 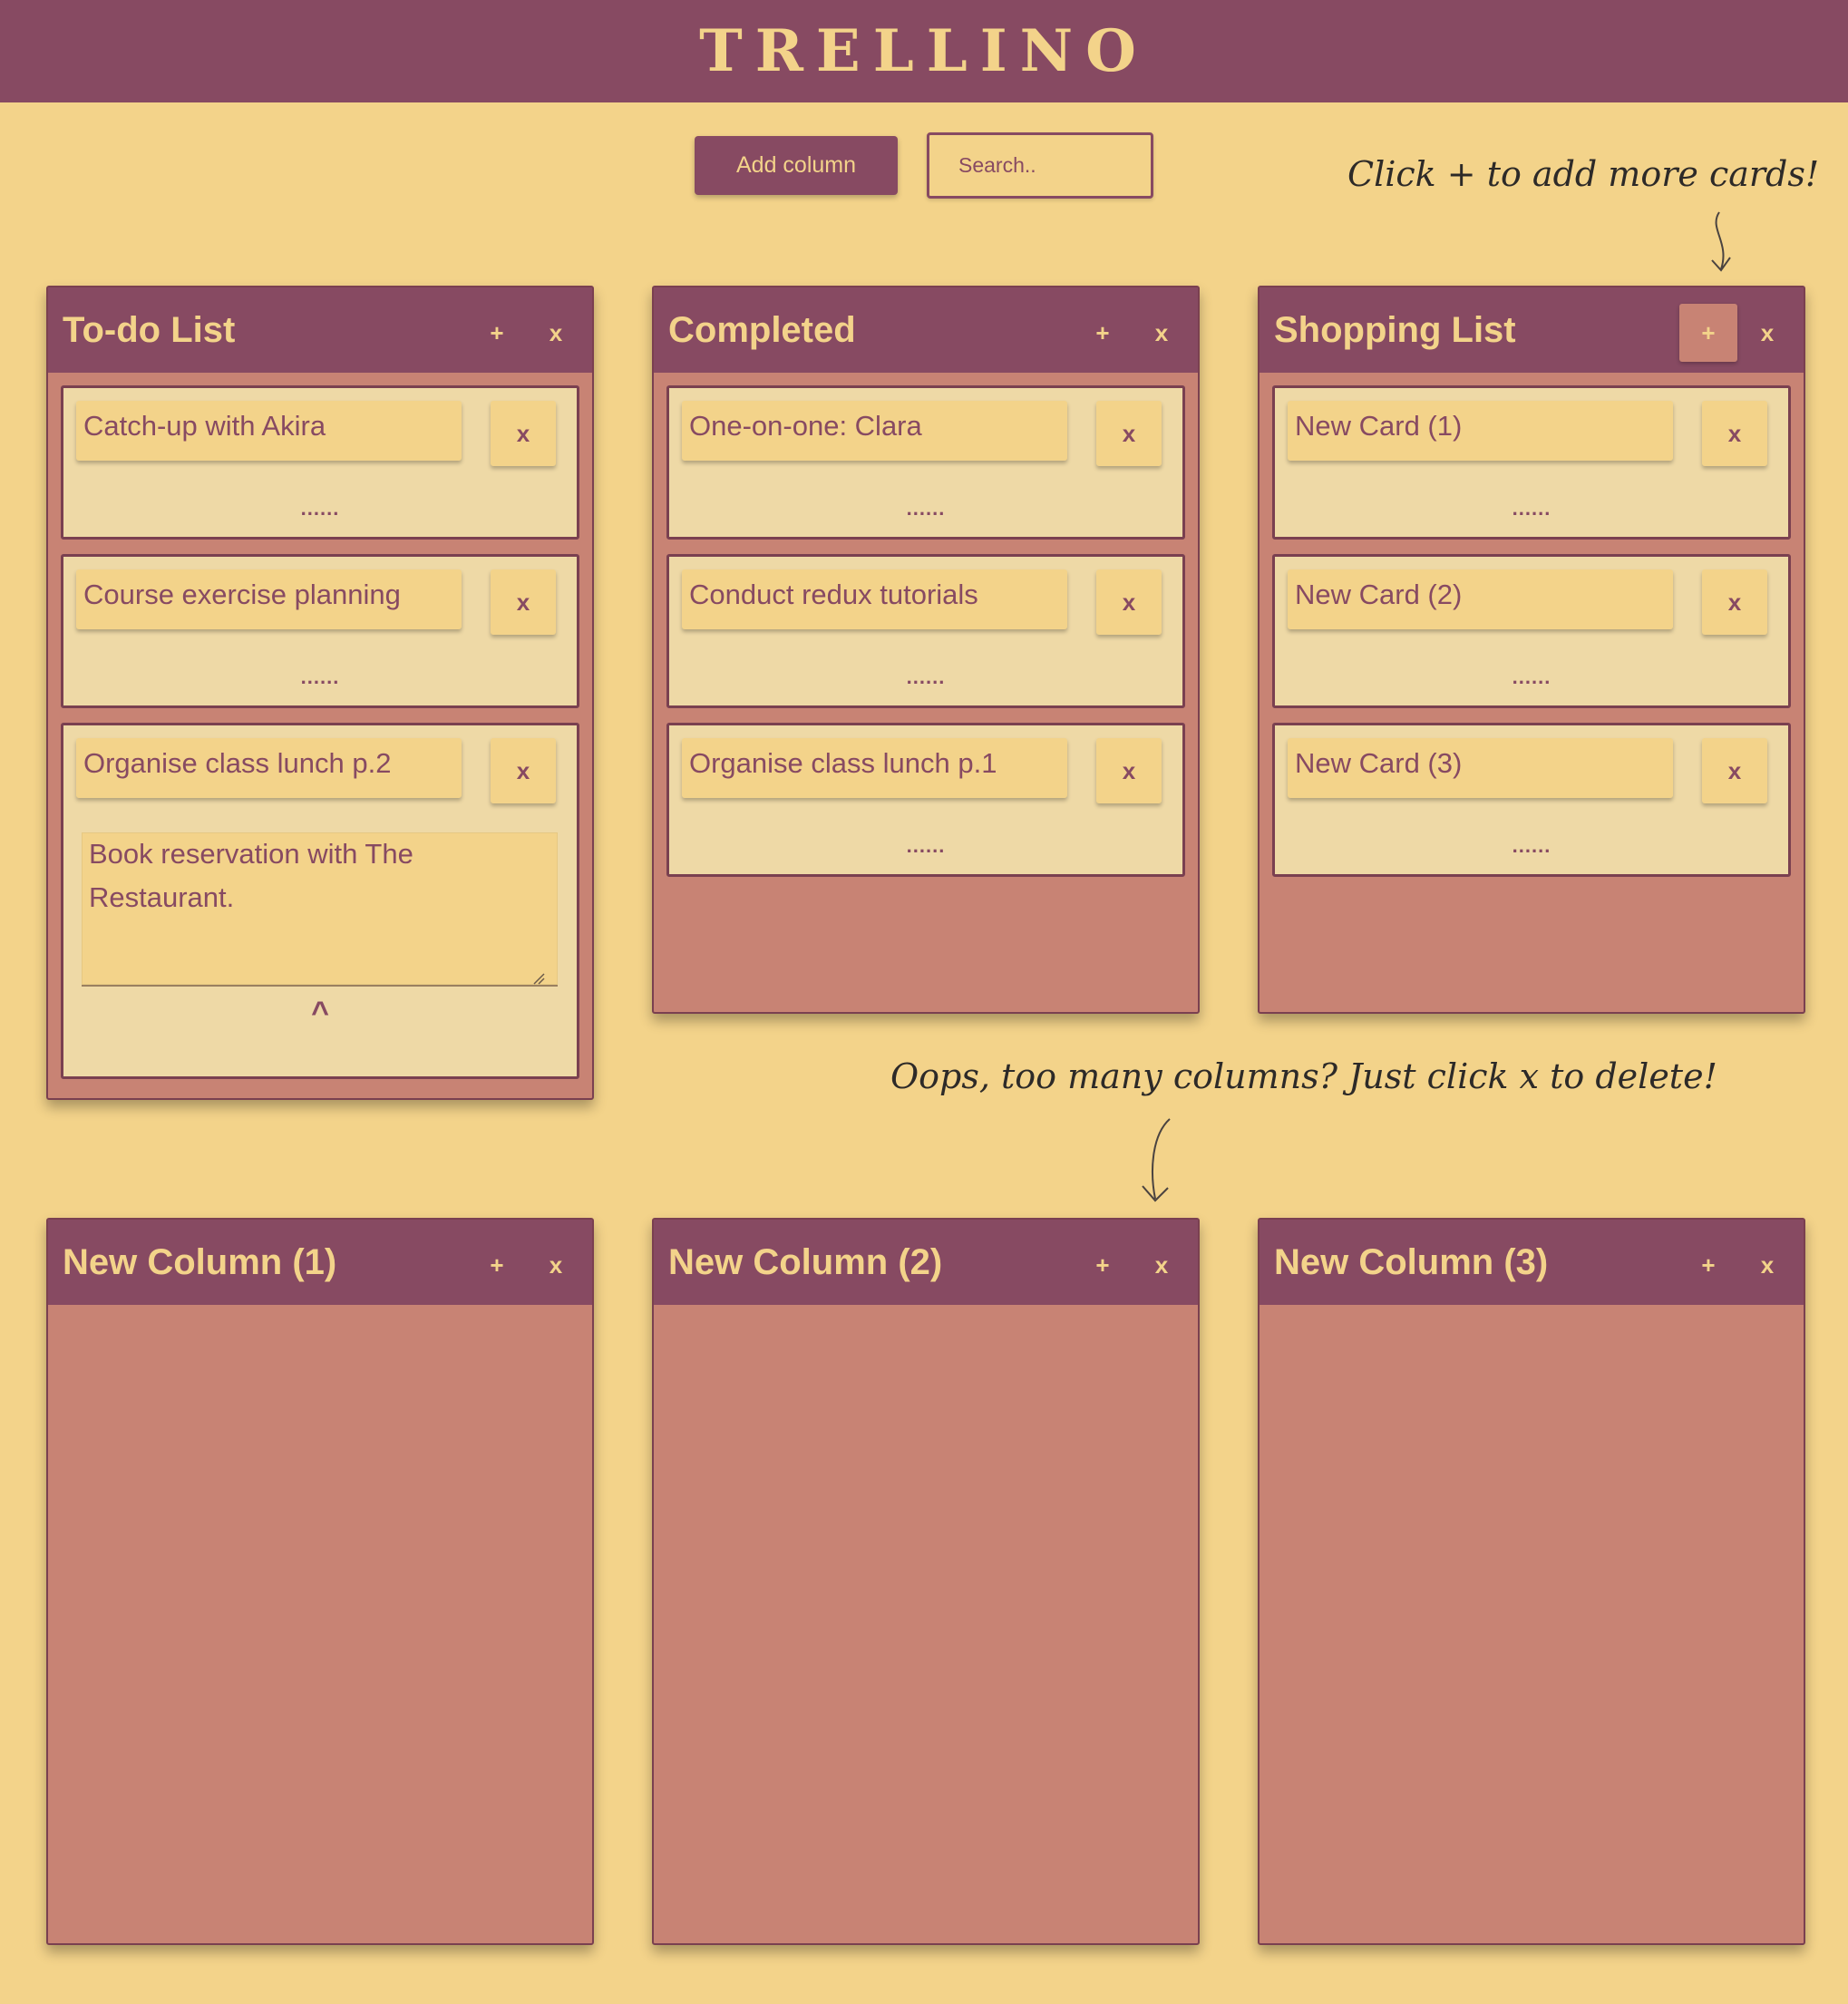 I want to click on column-header: To-do List + x, so click(x=320, y=330).